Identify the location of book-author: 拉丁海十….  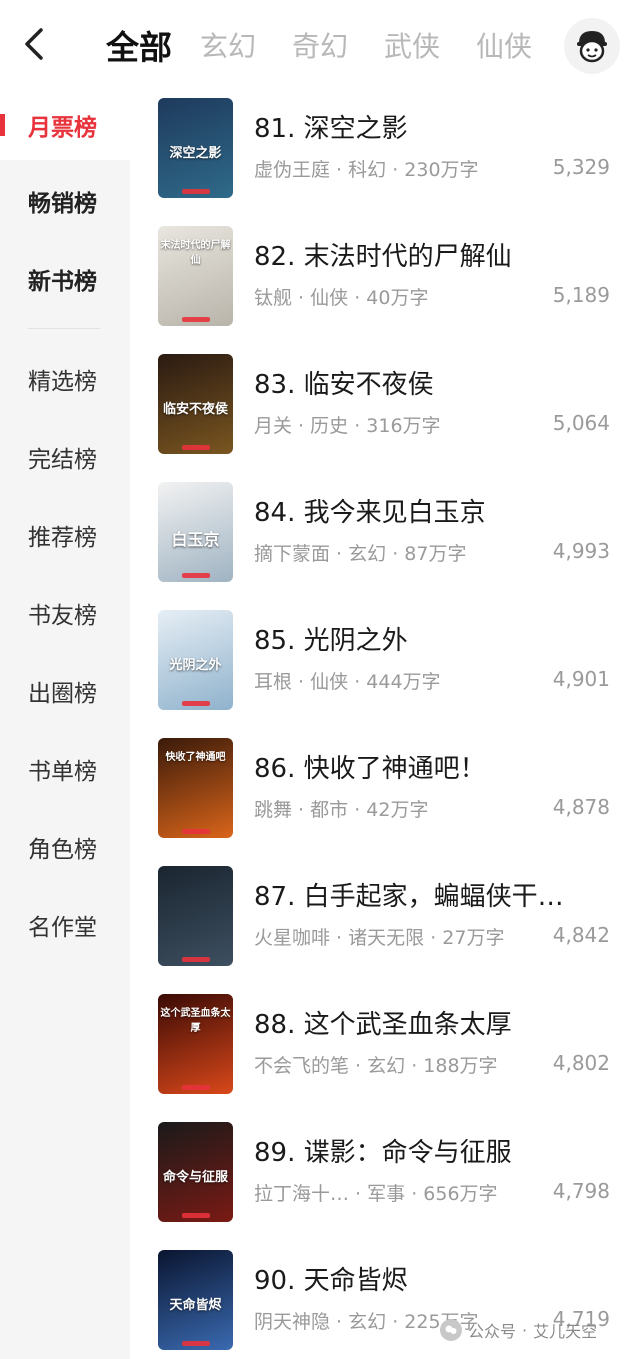
(302, 1194).